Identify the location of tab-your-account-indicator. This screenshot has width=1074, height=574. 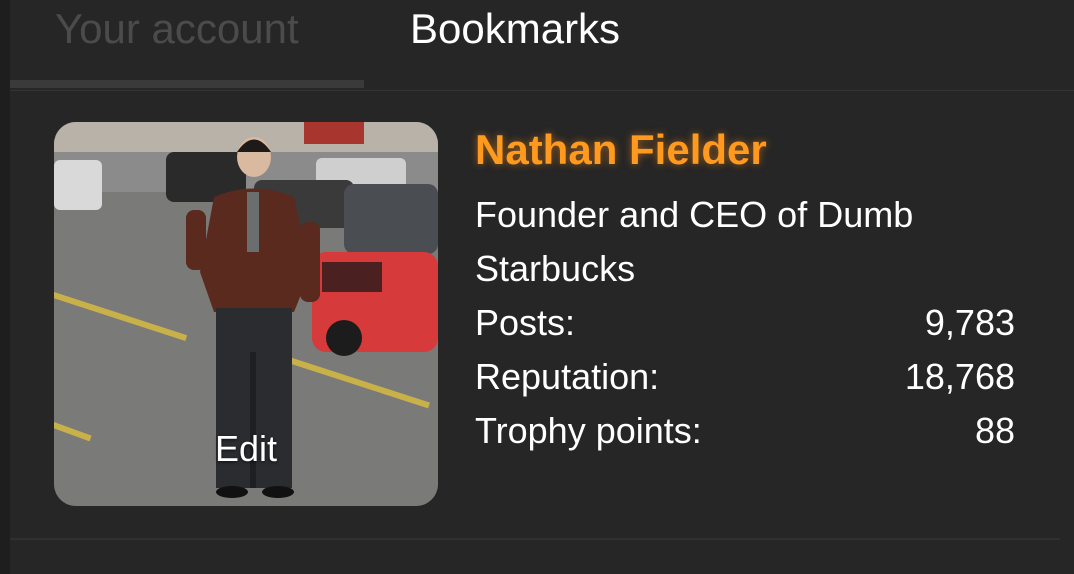
(187, 84).